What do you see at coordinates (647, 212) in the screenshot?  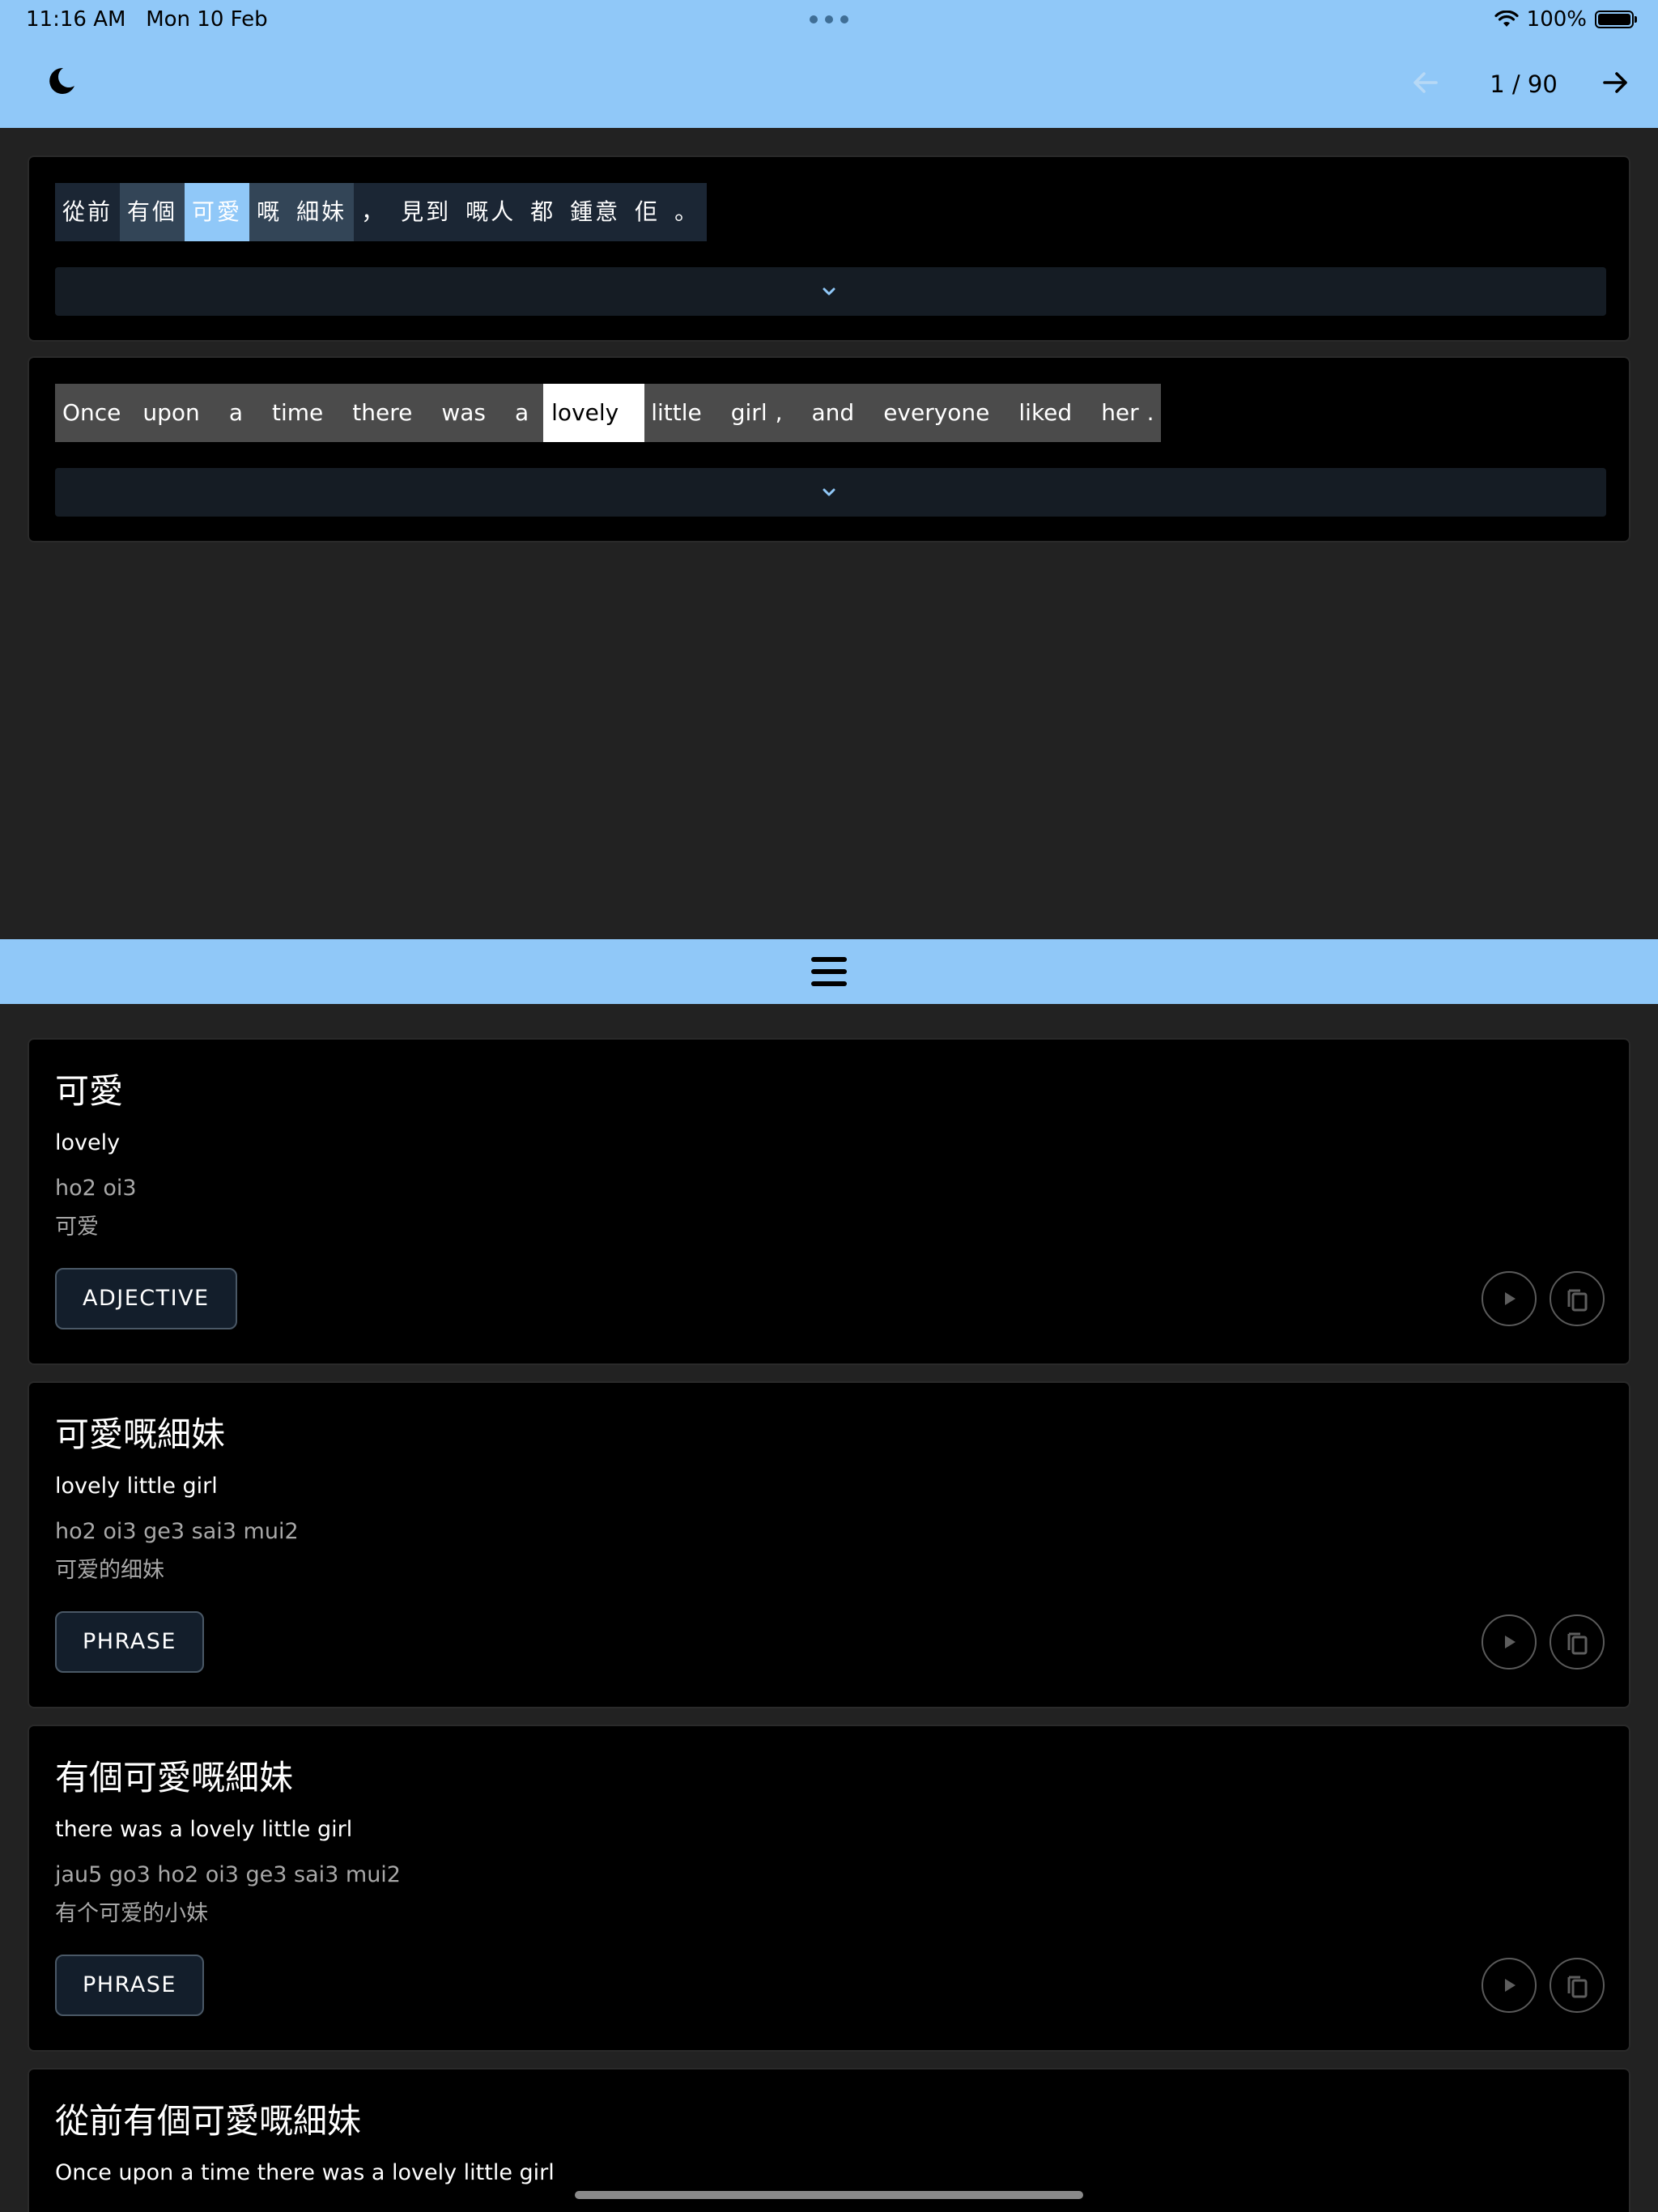 I see `token: 佢` at bounding box center [647, 212].